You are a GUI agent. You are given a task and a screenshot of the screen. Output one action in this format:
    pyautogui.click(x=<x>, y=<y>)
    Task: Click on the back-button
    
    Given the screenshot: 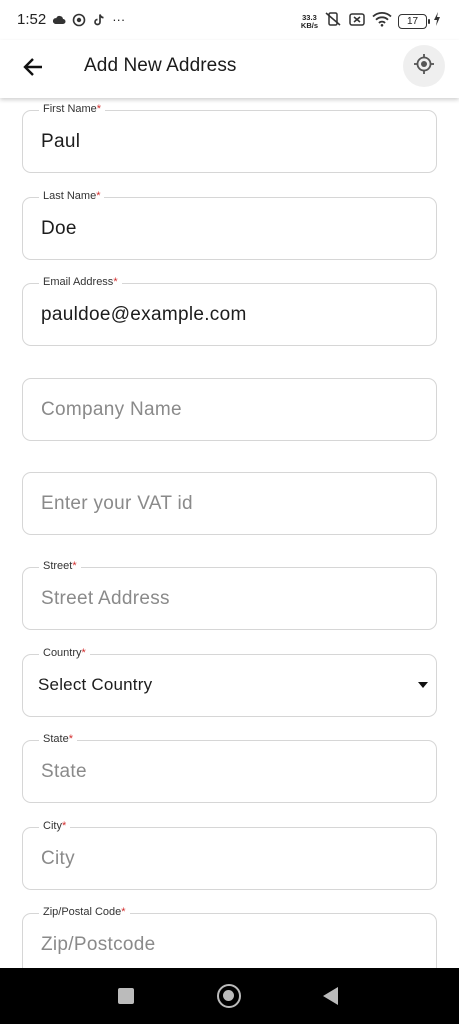 What is the action you would take?
    pyautogui.click(x=33, y=69)
    